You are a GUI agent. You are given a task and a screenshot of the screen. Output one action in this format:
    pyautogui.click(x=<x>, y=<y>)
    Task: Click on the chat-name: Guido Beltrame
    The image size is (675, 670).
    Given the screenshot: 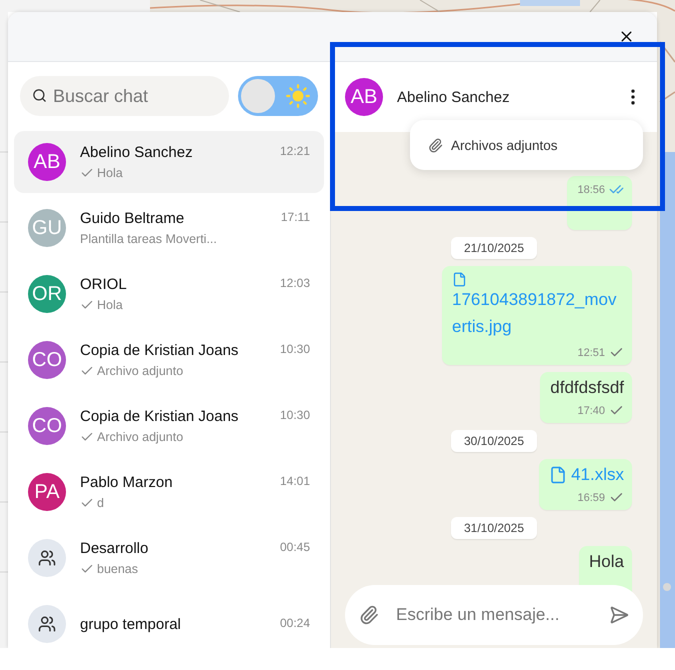 What is the action you would take?
    pyautogui.click(x=132, y=218)
    